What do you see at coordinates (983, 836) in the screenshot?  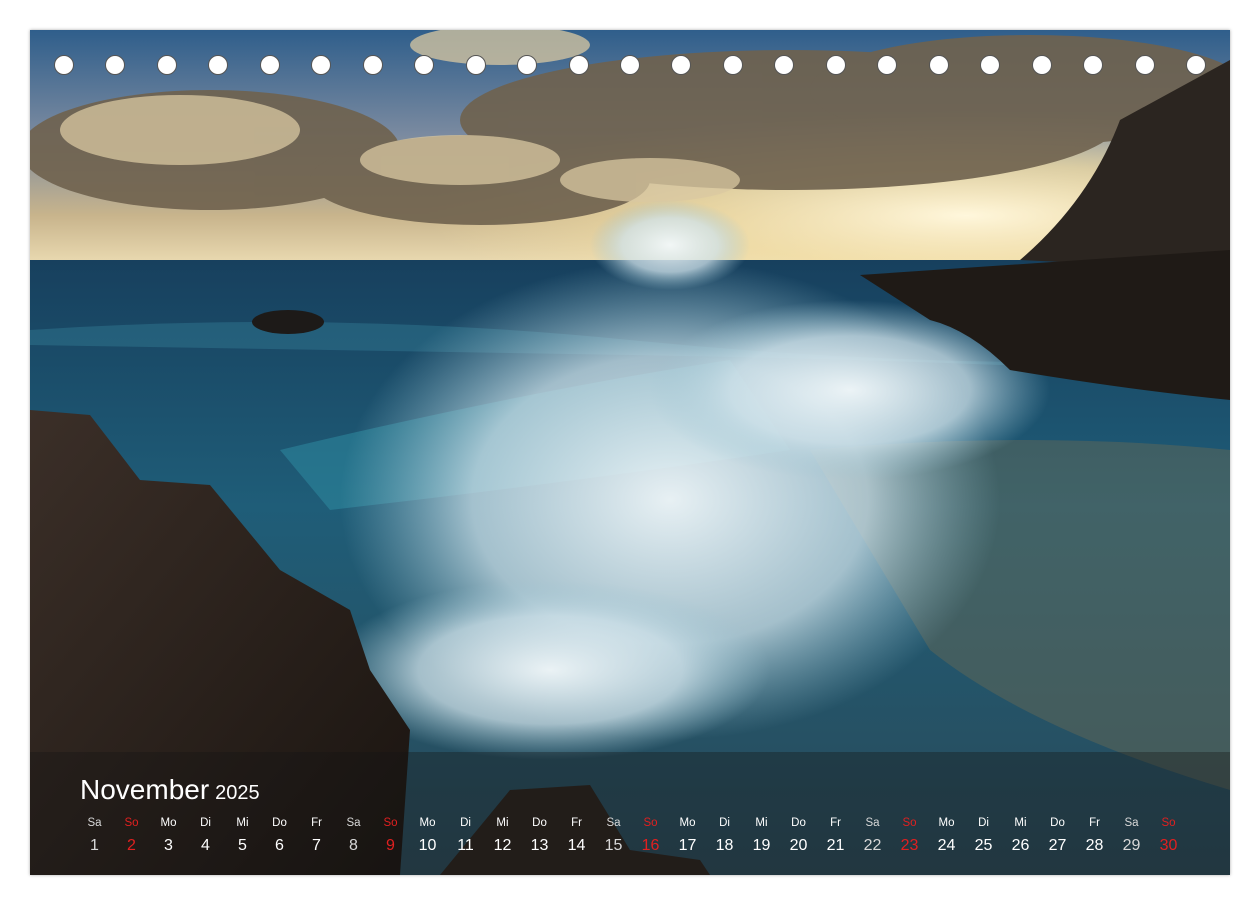 I see `day-cell: Di 25` at bounding box center [983, 836].